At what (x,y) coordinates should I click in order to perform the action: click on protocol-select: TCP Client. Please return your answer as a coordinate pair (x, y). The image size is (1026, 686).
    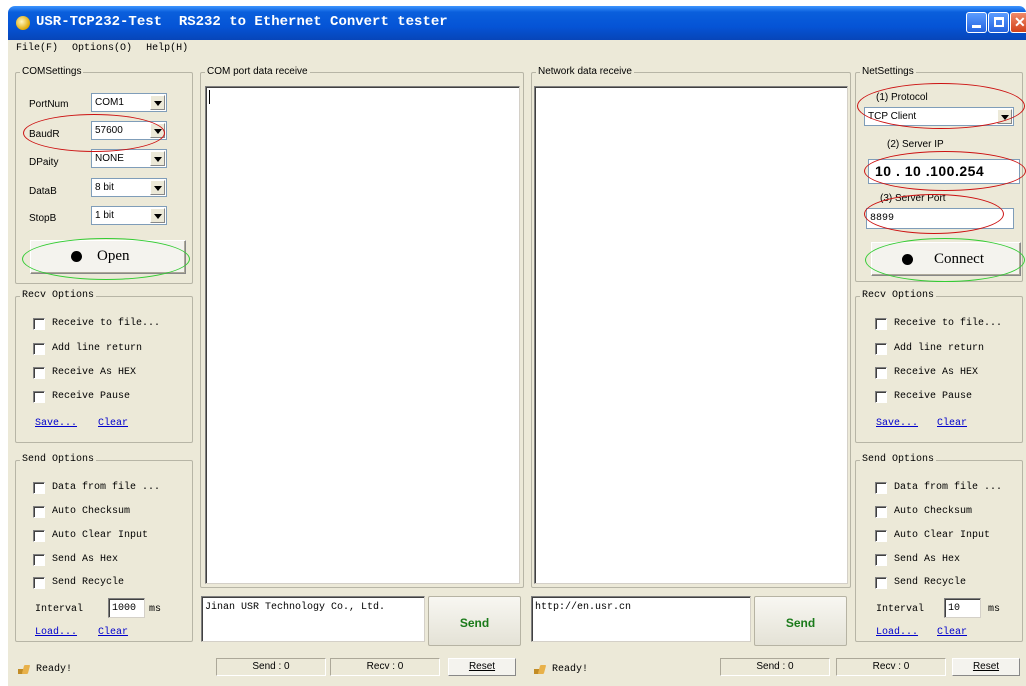
    Looking at the image, I should click on (939, 116).